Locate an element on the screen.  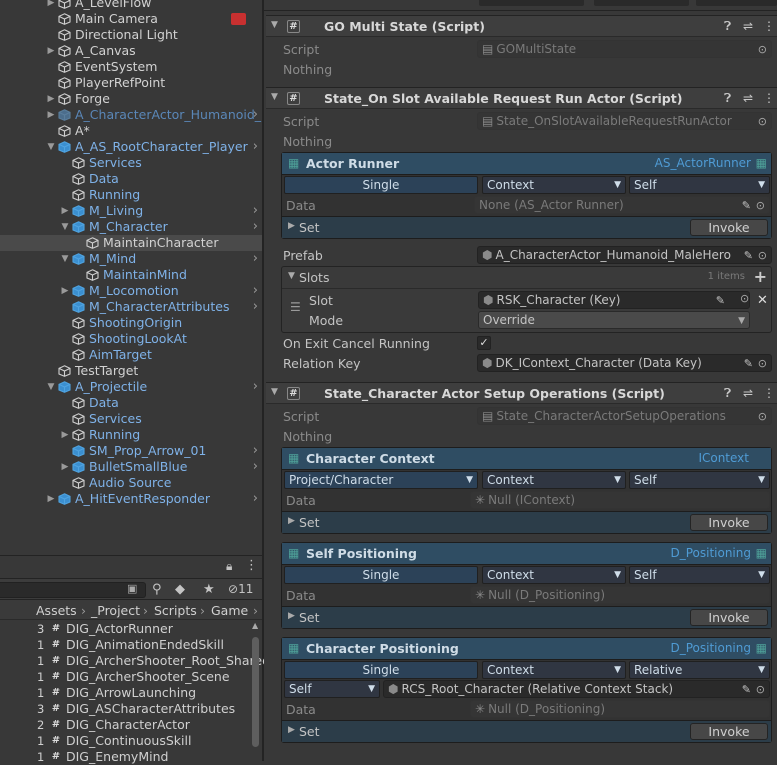
hierarchy-item: AimTarget is located at coordinates (131, 355).